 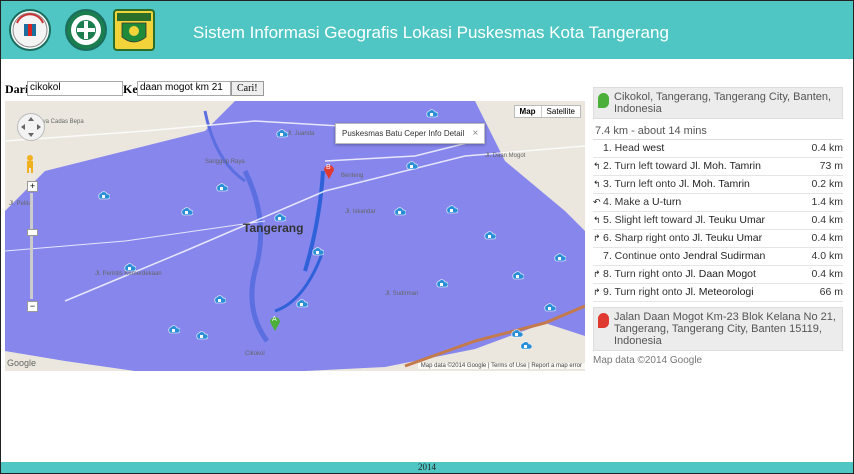 What do you see at coordinates (508, 366) in the screenshot?
I see `terms-link: Terms of Use` at bounding box center [508, 366].